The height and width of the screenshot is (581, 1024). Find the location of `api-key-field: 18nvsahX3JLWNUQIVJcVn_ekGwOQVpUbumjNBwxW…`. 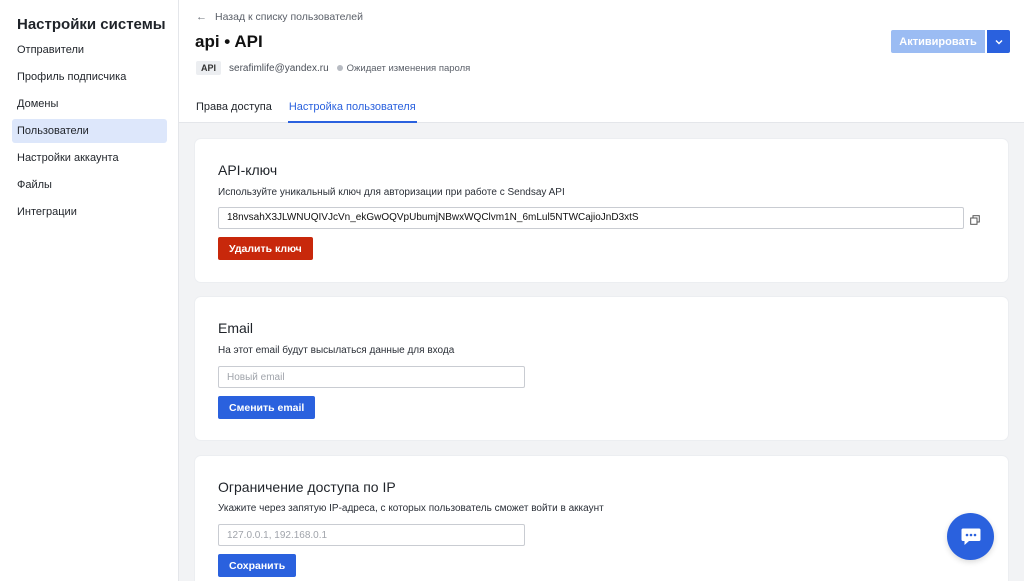

api-key-field: 18nvsahX3JLWNUQIVJcVn_ekGwOQVpUbumjNBwxW… is located at coordinates (591, 218).